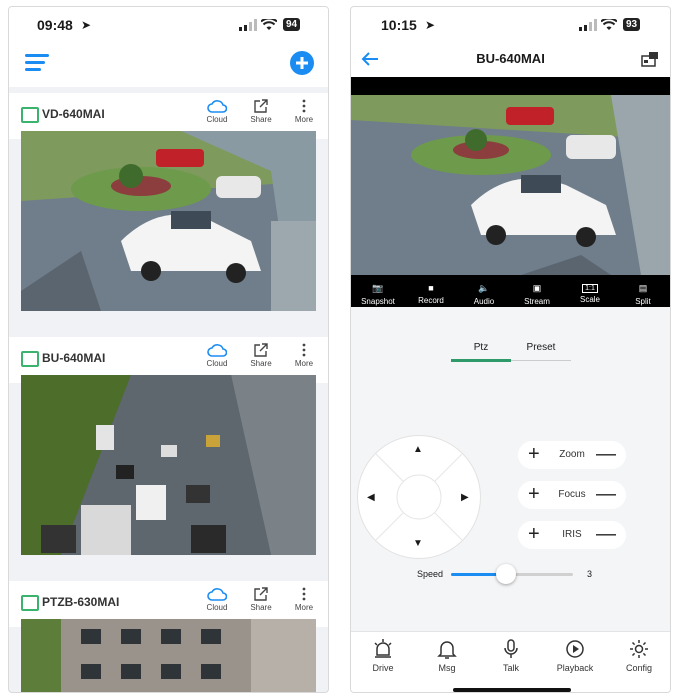 The height and width of the screenshot is (694, 675). Describe the element at coordinates (419, 497) in the screenshot. I see `direction-pad: ▲ ▼ ◀ ▶` at that location.